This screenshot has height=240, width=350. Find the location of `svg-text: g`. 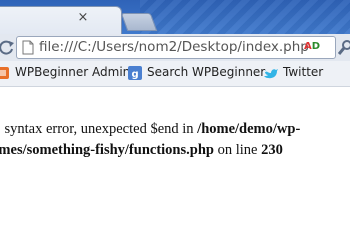

svg-text: g is located at coordinates (135, 74).